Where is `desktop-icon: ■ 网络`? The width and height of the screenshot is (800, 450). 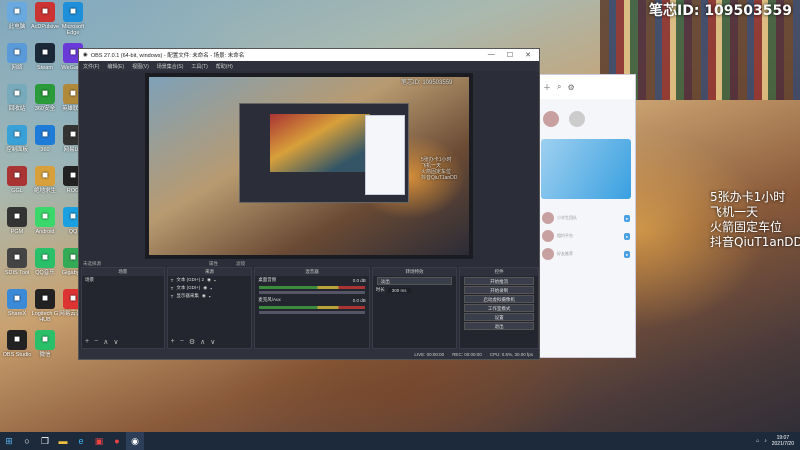 desktop-icon: ■ 网络 is located at coordinates (17, 57).